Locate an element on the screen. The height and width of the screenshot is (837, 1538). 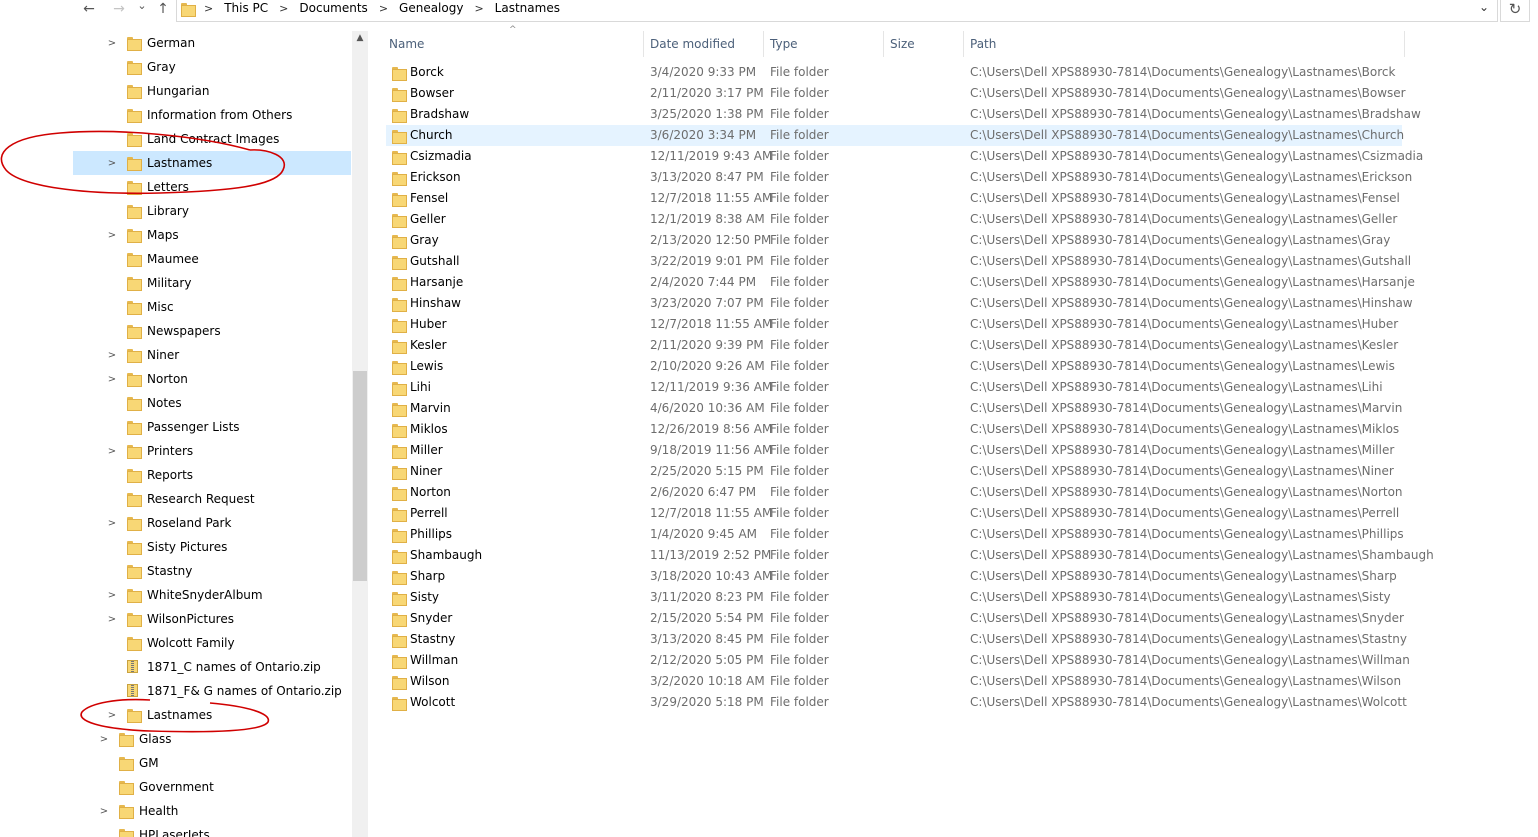
nav-item: Sisty Pictures is located at coordinates (176, 547).